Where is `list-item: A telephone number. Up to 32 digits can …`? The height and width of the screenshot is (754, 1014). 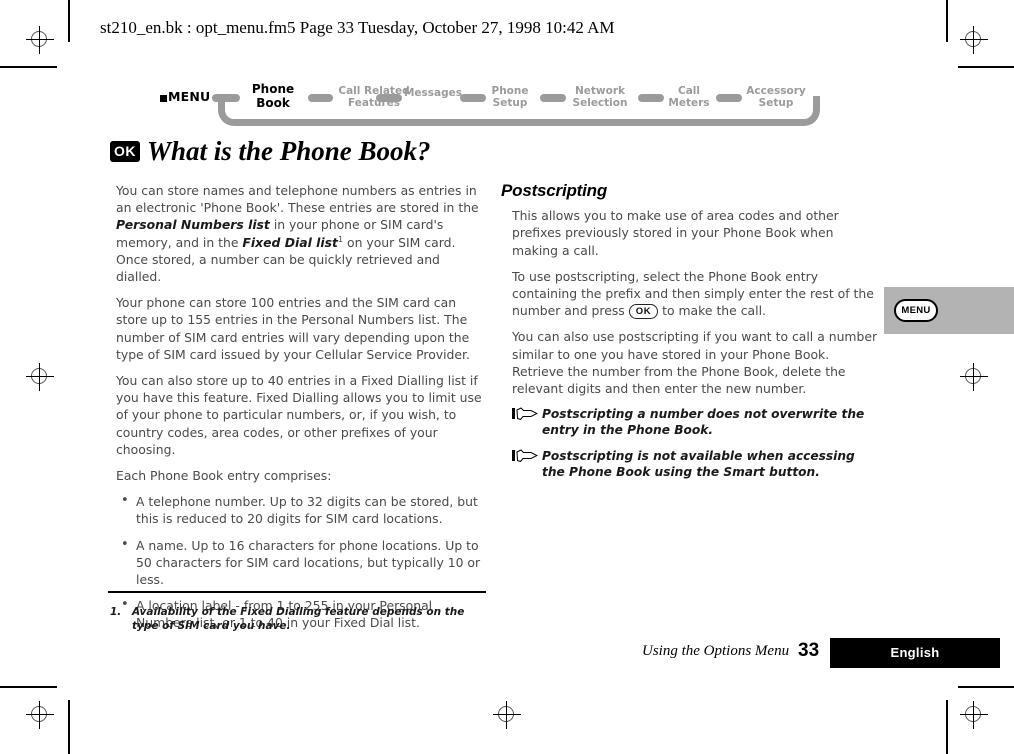 list-item: A telephone number. Up to 32 digits can … is located at coordinates (302, 509).